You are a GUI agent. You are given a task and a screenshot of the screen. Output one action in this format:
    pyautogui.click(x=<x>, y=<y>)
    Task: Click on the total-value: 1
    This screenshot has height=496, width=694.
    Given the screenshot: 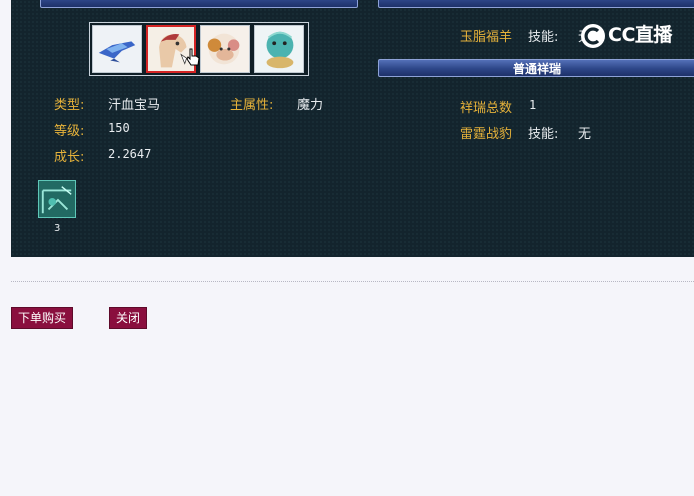 What is the action you would take?
    pyautogui.click(x=533, y=105)
    